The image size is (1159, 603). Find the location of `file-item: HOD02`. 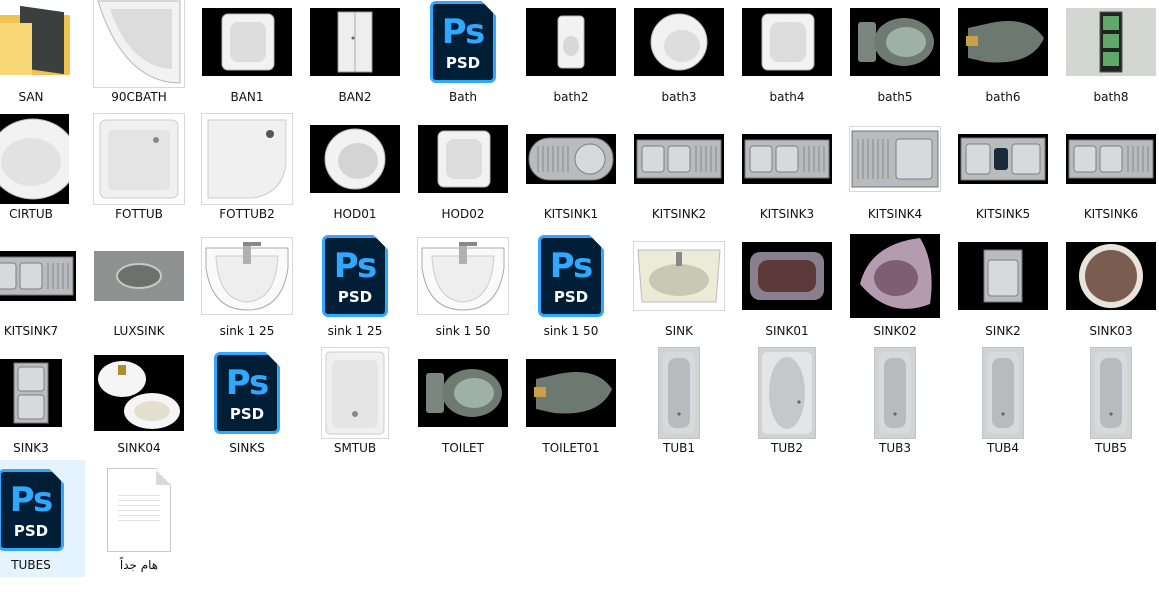

file-item: HOD02 is located at coordinates (463, 167).